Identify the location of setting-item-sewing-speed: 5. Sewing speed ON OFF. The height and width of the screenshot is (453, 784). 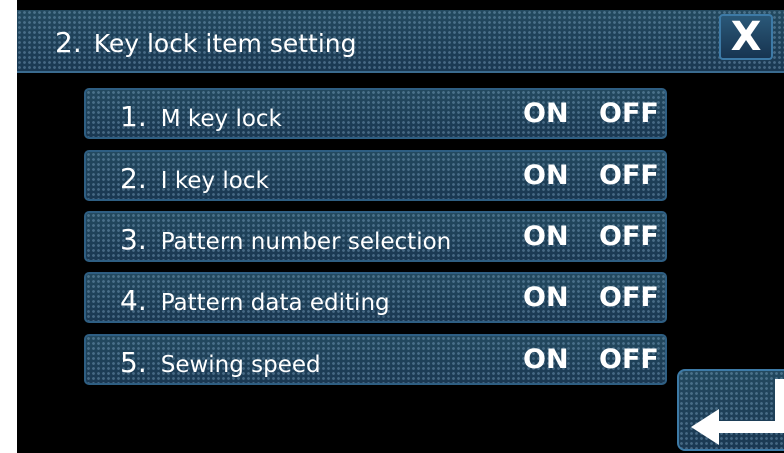
(375, 359).